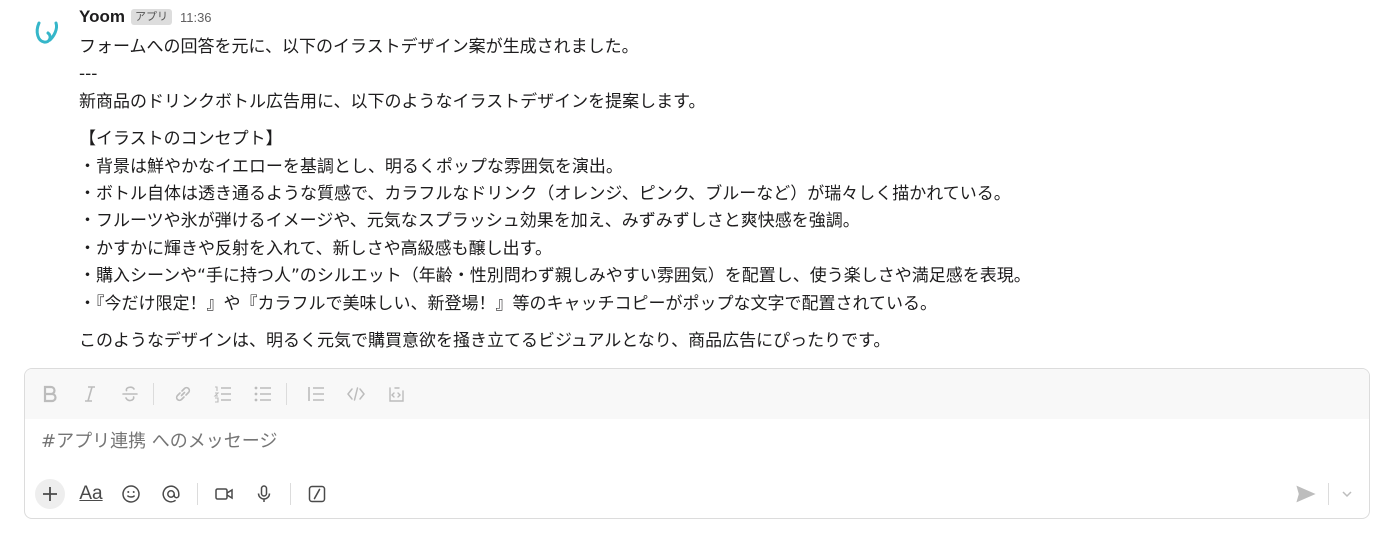  What do you see at coordinates (50, 394) in the screenshot?
I see `bold-icon` at bounding box center [50, 394].